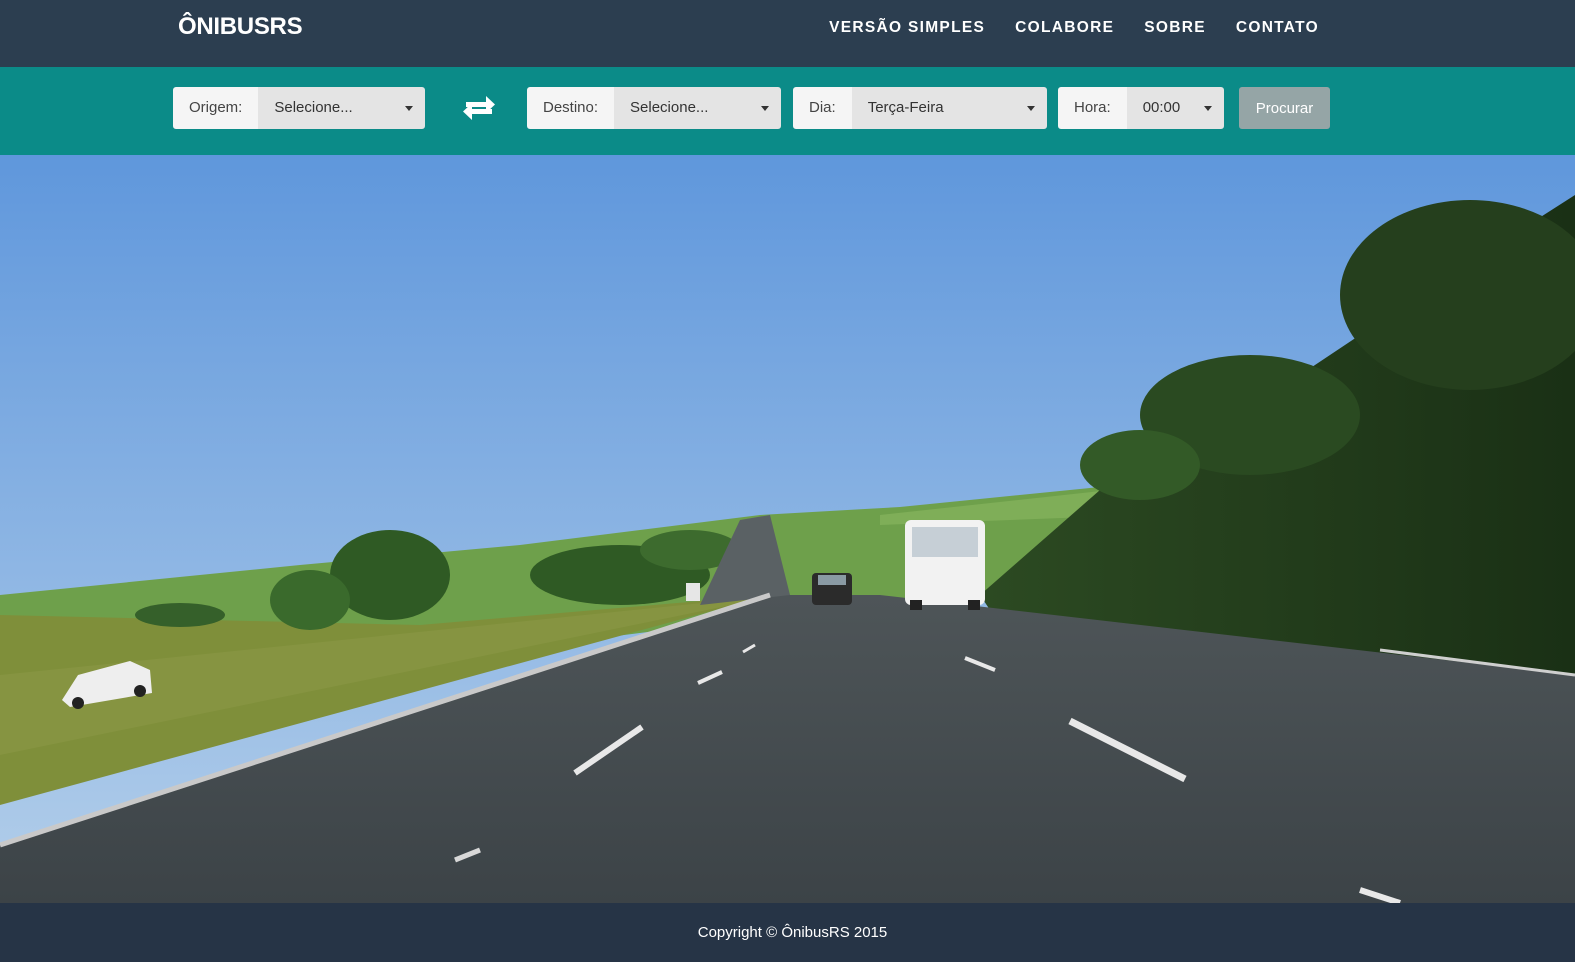 The height and width of the screenshot is (962, 1575). Describe the element at coordinates (1277, 28) in the screenshot. I see `nav-contact: CONTATO` at that location.